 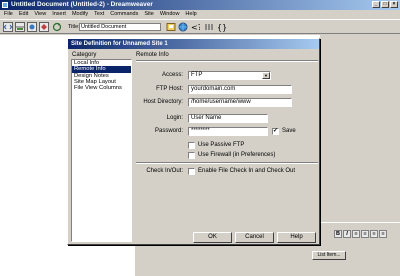 What do you see at coordinates (240, 102) in the screenshot?
I see `host-directory-input: /home/username/www` at bounding box center [240, 102].